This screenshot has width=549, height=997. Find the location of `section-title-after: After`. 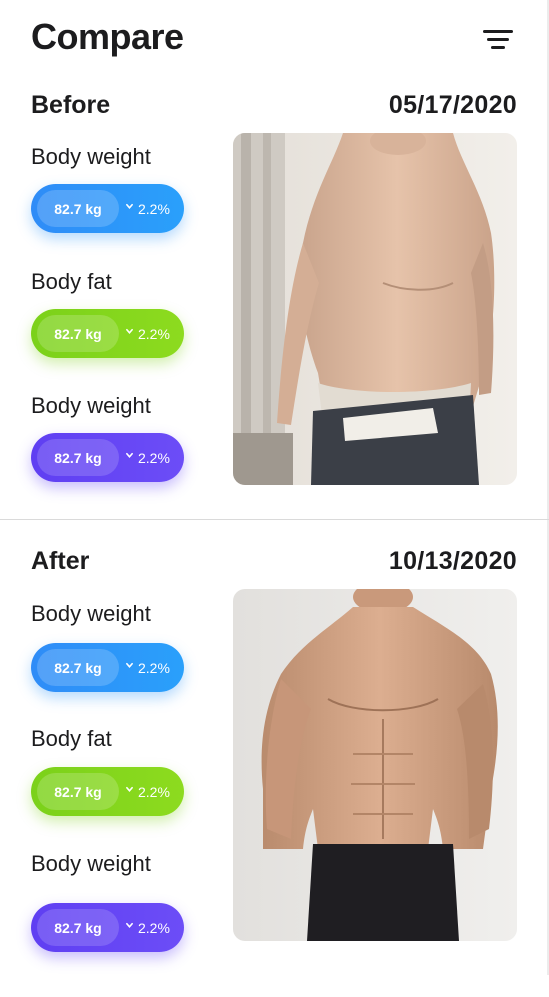

section-title-after: After is located at coordinates (60, 561).